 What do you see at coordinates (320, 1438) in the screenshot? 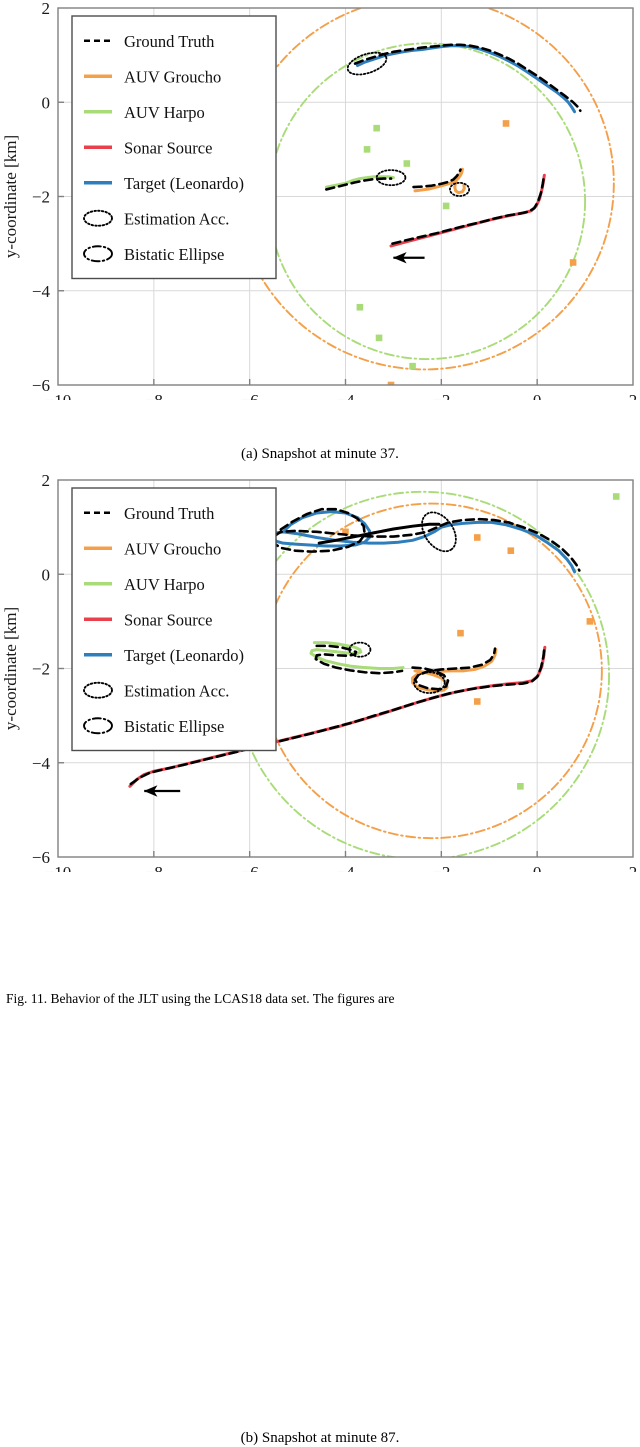
I see `subcaption-b: (b) Snapshot at minute 87.` at bounding box center [320, 1438].